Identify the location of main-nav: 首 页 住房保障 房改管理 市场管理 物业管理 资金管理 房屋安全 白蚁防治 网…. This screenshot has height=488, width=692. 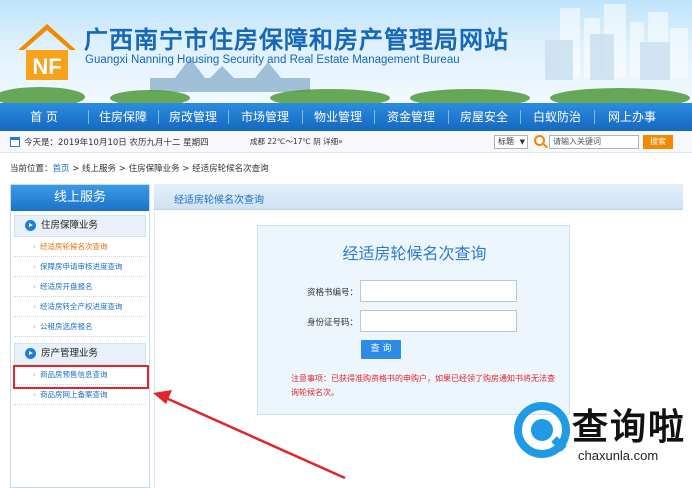
(346, 117).